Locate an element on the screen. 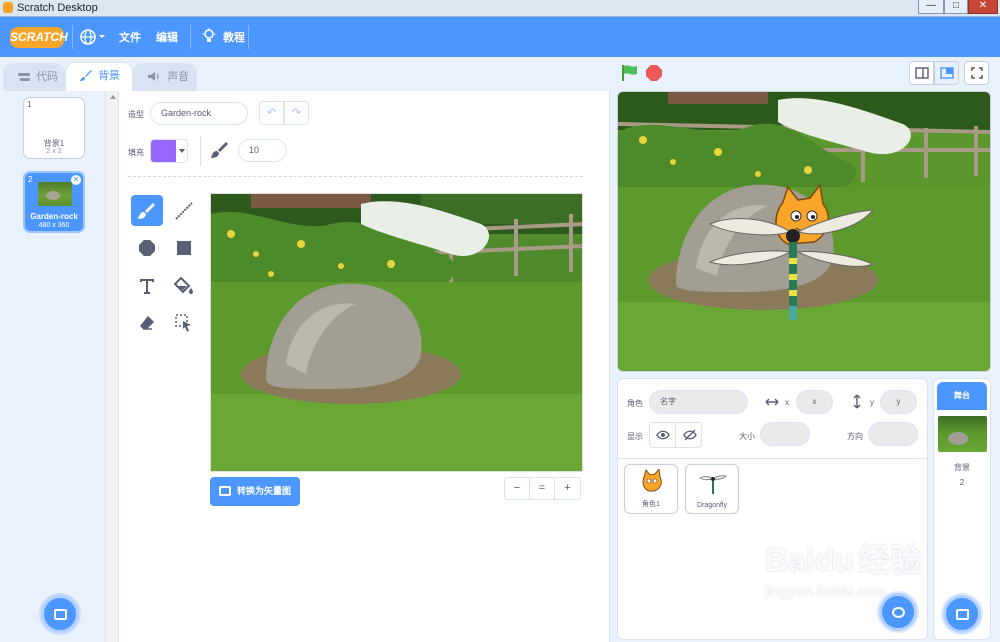  small-stage-icon is located at coordinates (921, 73).